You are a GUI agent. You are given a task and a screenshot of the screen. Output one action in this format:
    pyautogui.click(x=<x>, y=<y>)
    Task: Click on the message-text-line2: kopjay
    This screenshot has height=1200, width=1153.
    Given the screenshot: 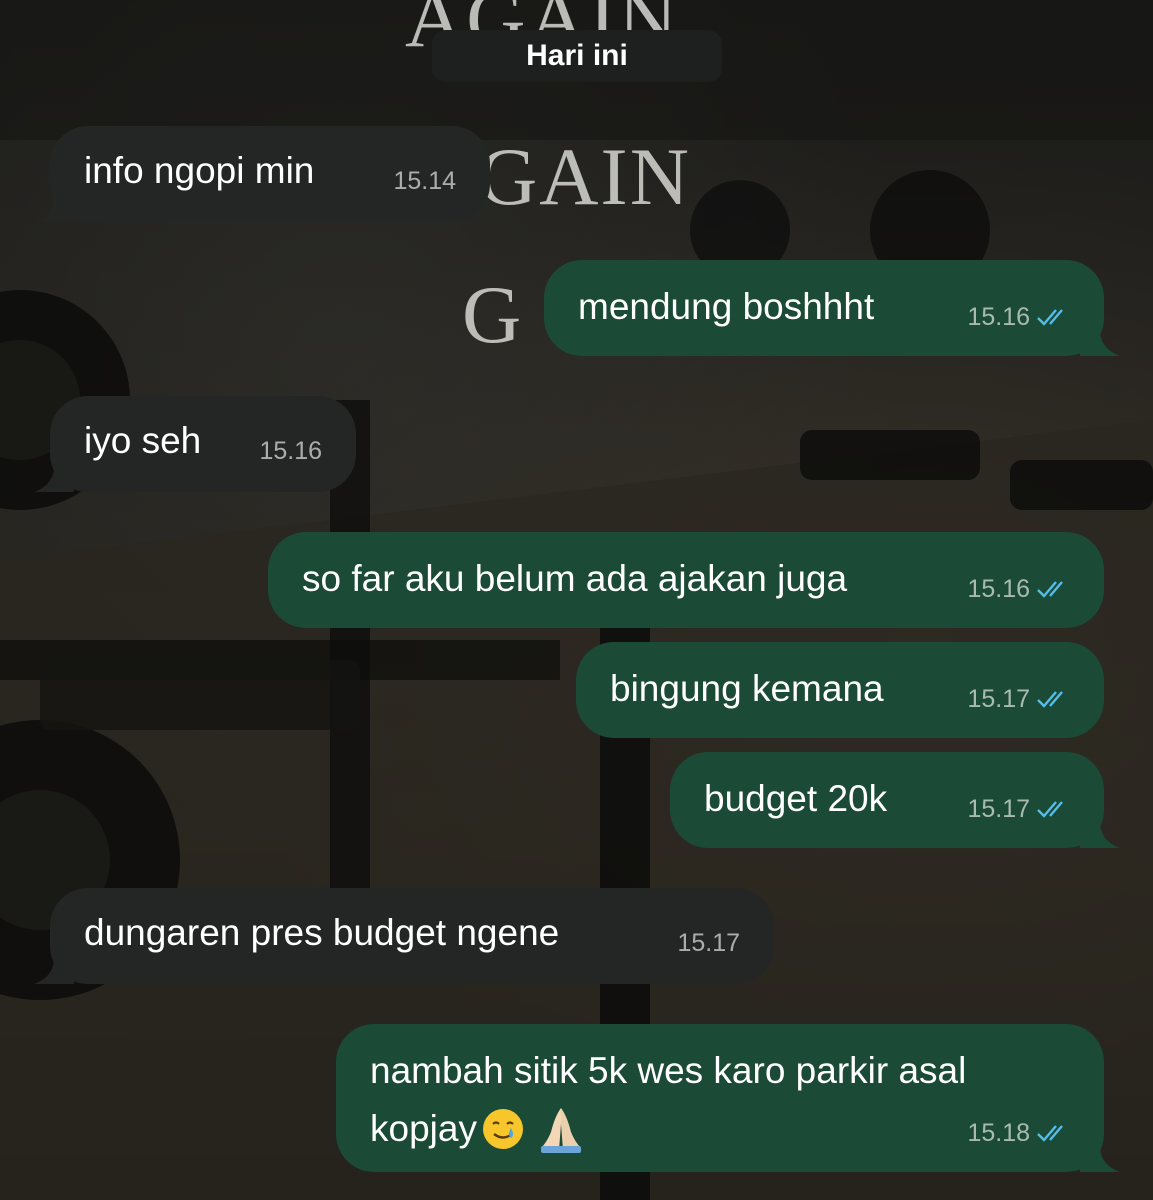 What is the action you would take?
    pyautogui.click(x=423, y=1128)
    